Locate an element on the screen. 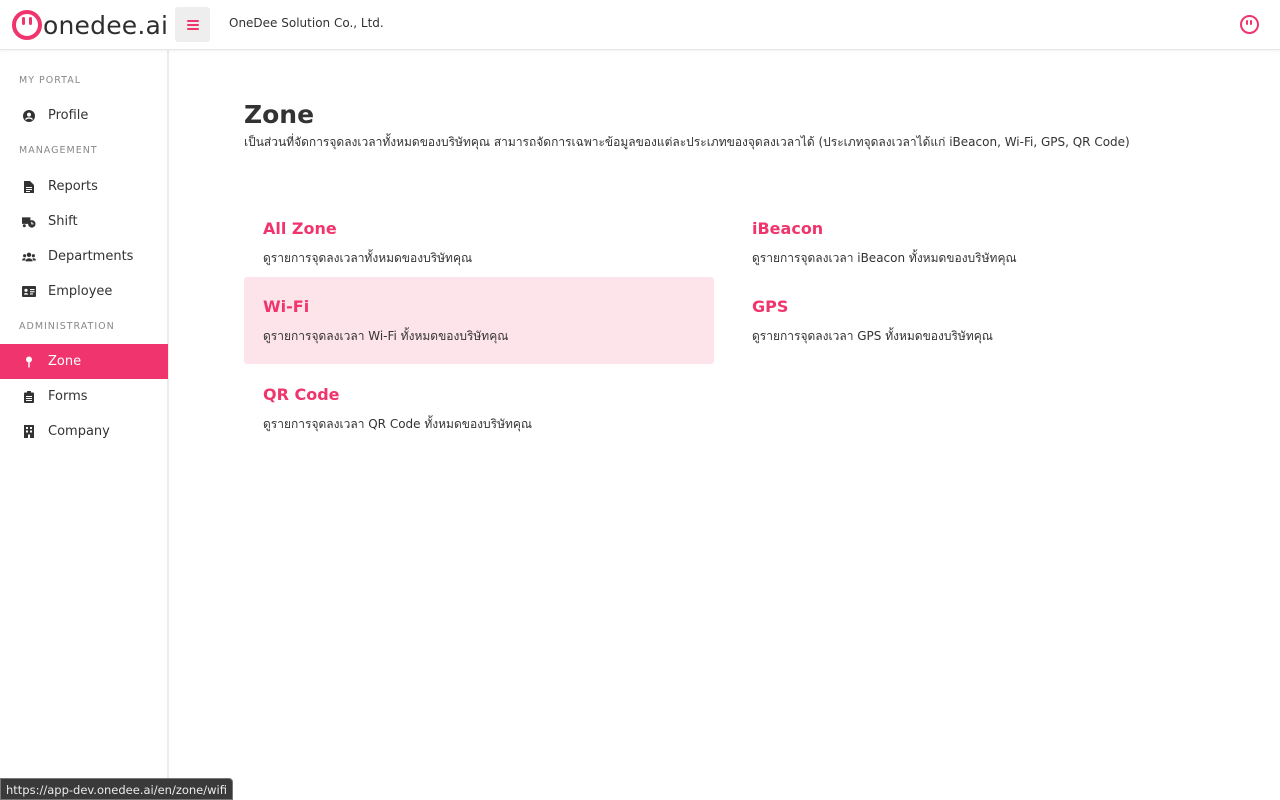 This screenshot has width=1280, height=800. truck-clock-icon is located at coordinates (29, 222).